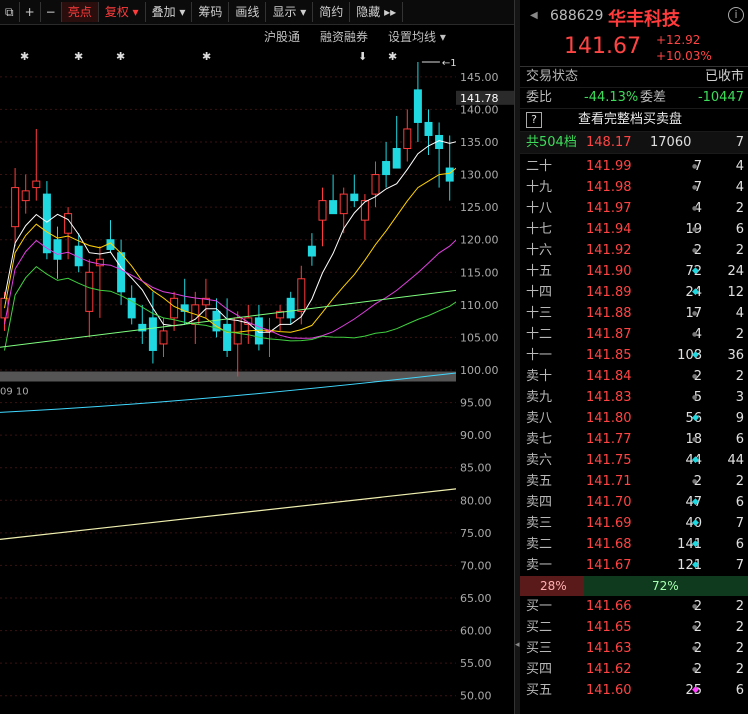 This screenshot has height=714, width=748. I want to click on total-levels-label: 共504档, so click(551, 142).